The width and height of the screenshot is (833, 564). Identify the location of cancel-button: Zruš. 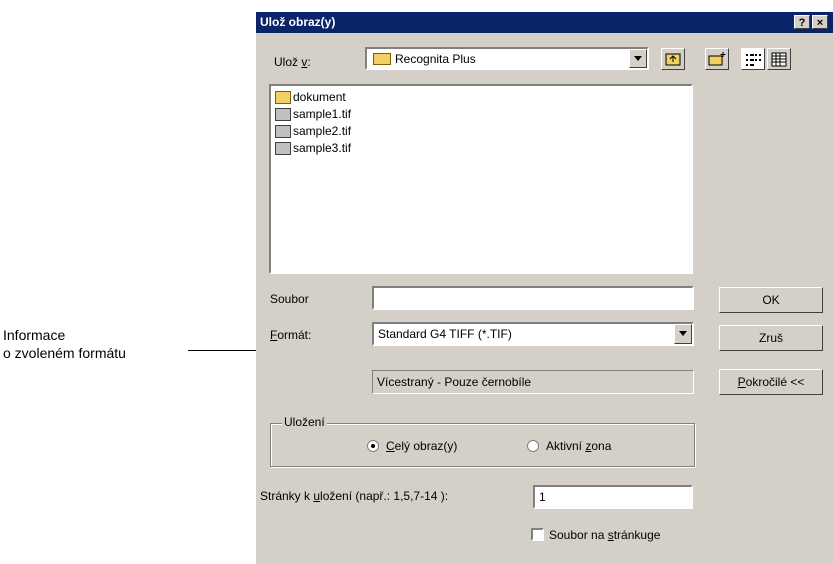
(771, 338).